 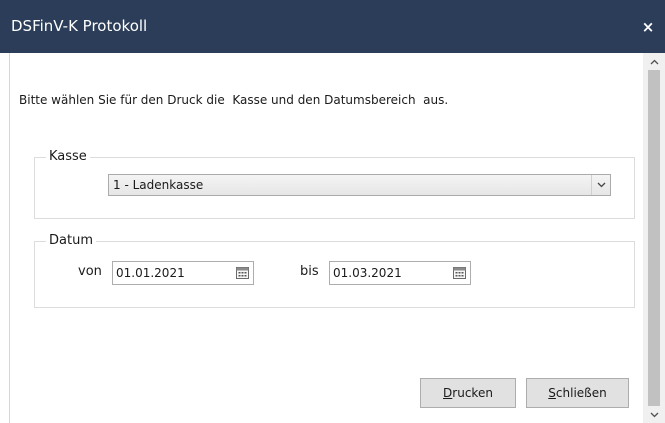 What do you see at coordinates (472, 393) in the screenshot?
I see `print-button-label: rucken` at bounding box center [472, 393].